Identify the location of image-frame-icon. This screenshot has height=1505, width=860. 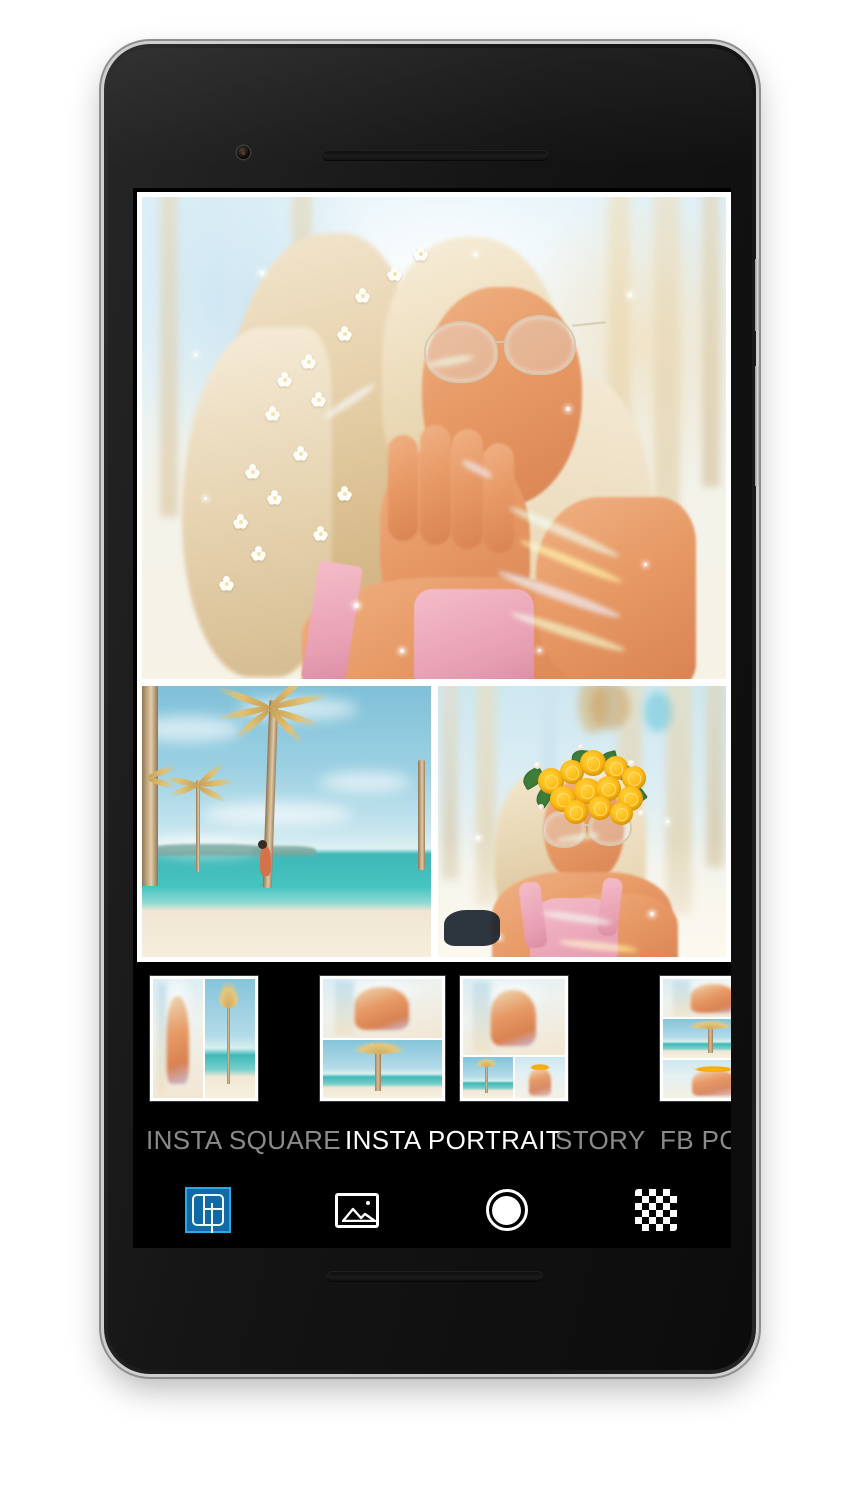
(357, 1210).